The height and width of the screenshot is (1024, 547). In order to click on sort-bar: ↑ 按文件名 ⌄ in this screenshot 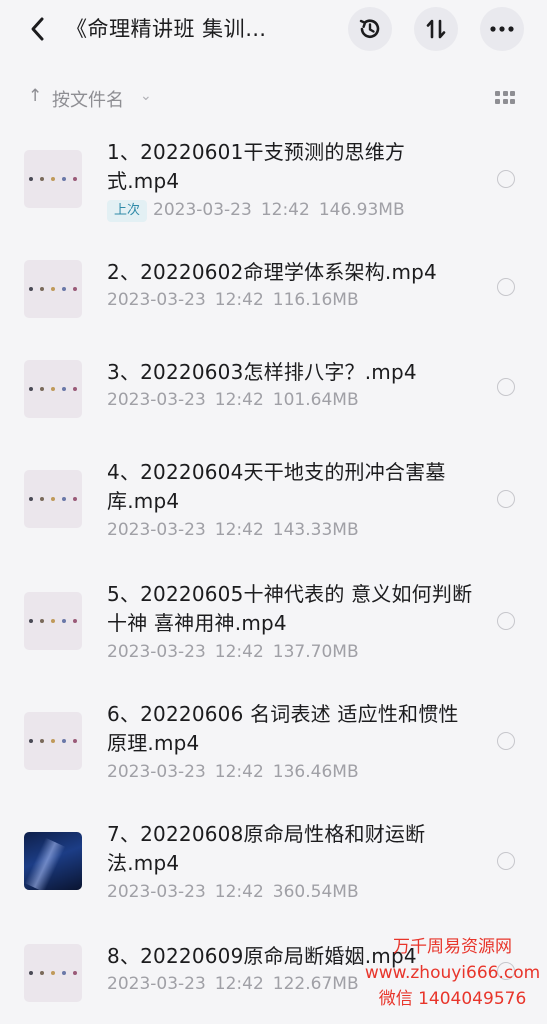, I will do `click(273, 98)`.